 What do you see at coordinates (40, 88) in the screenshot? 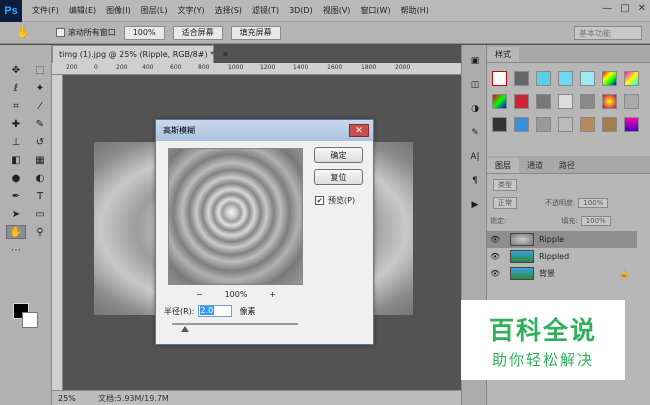
I see `magic-wand-tool-icon: ✦` at bounding box center [40, 88].